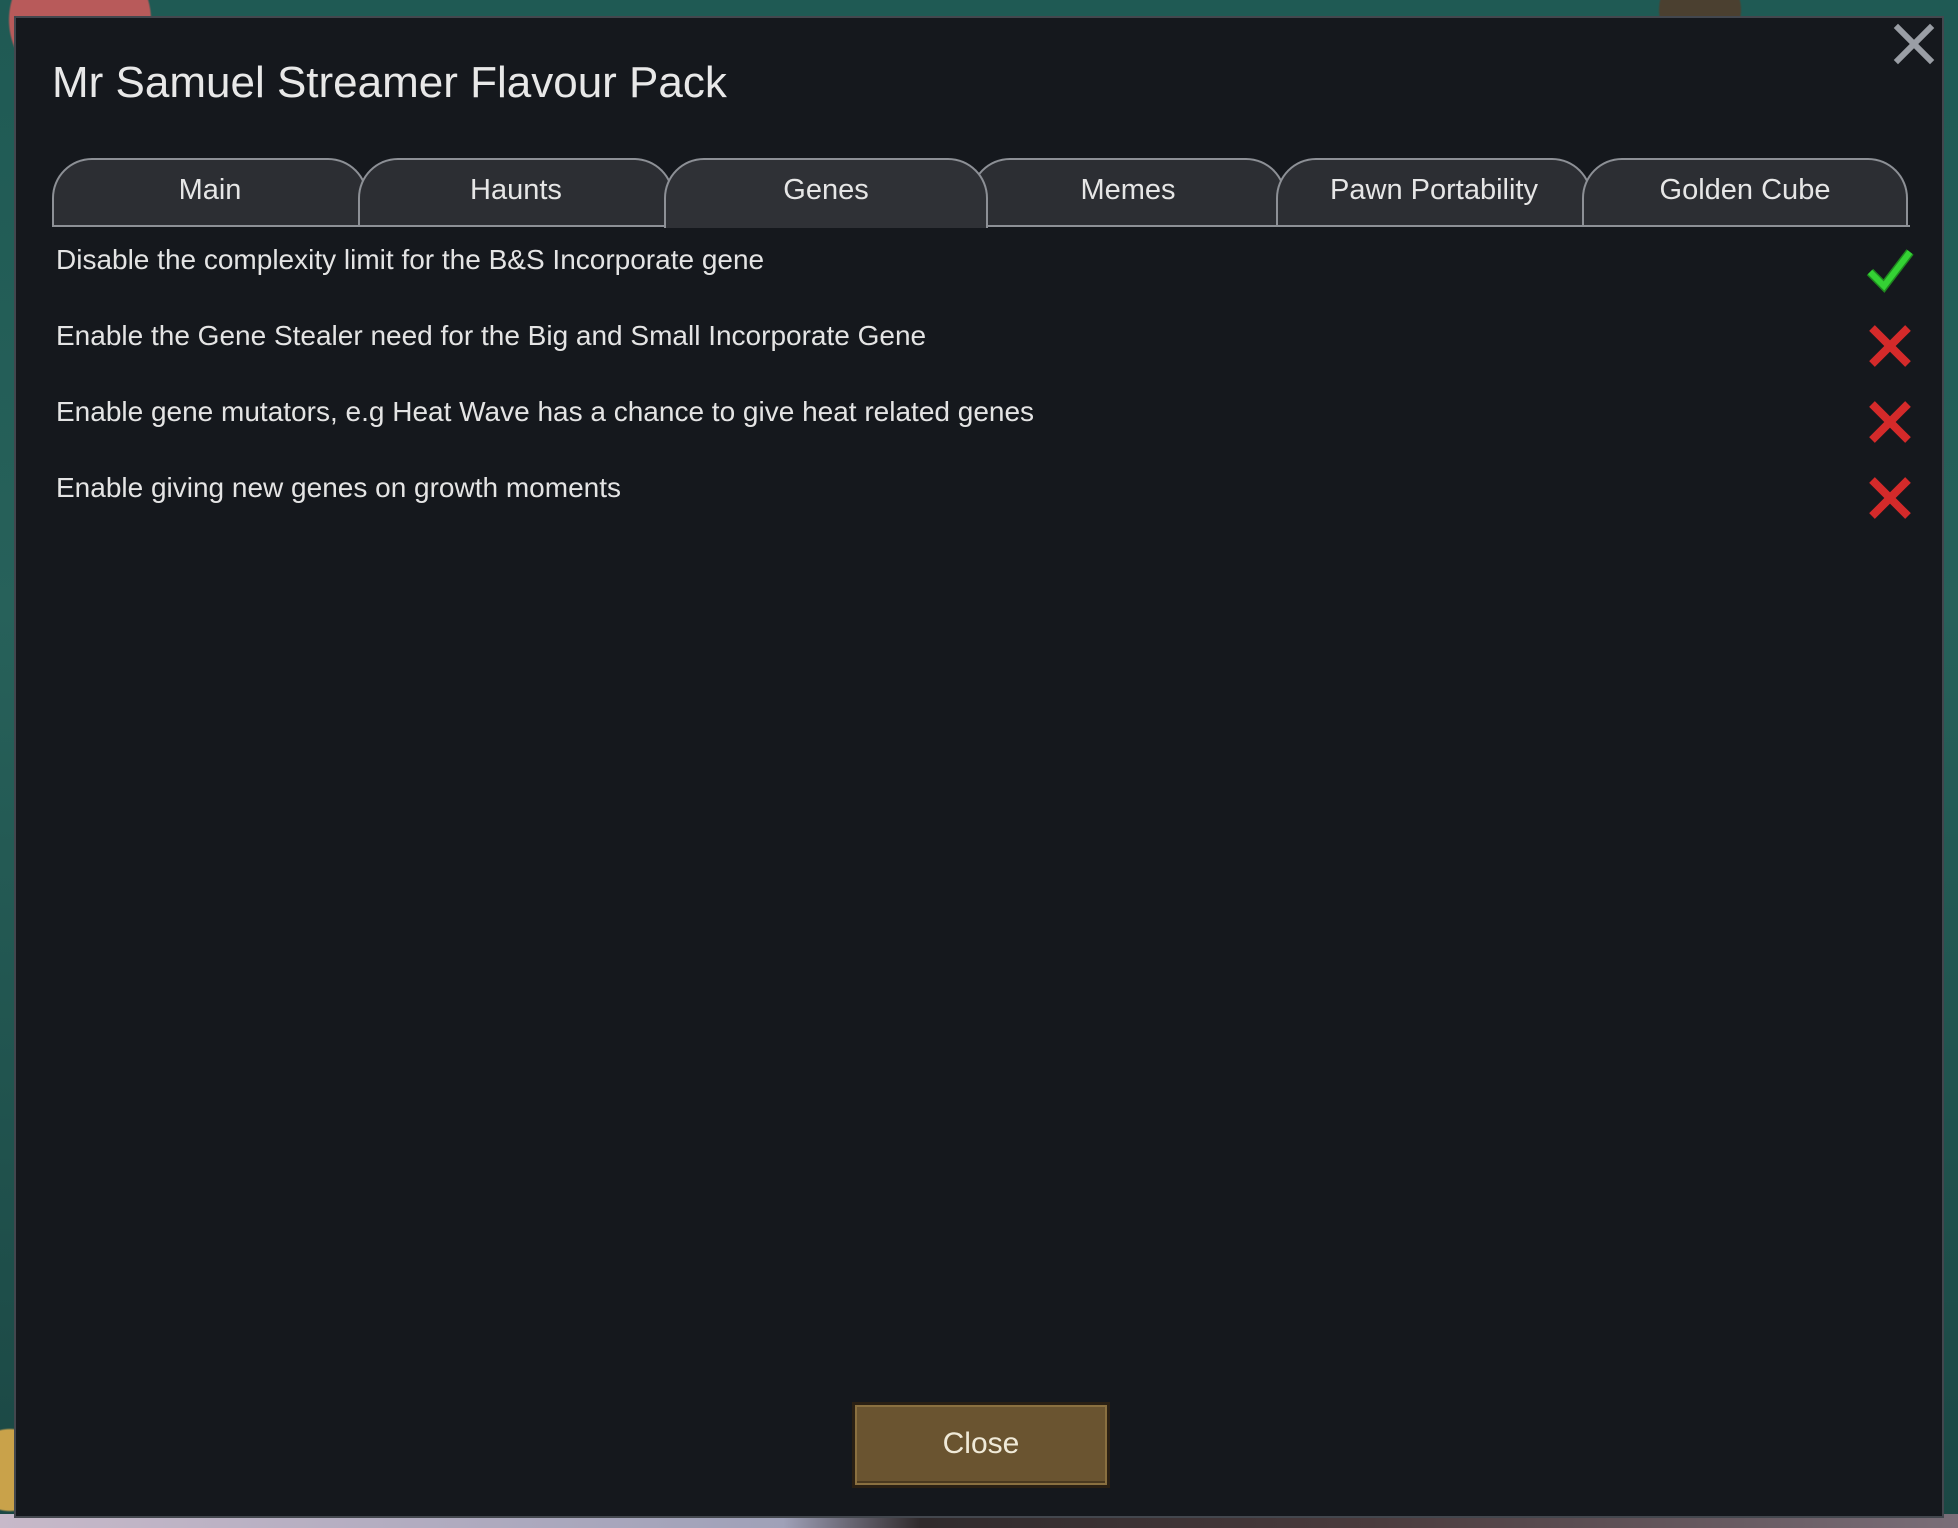  What do you see at coordinates (516, 192) in the screenshot?
I see `tab-haunts: Haunts` at bounding box center [516, 192].